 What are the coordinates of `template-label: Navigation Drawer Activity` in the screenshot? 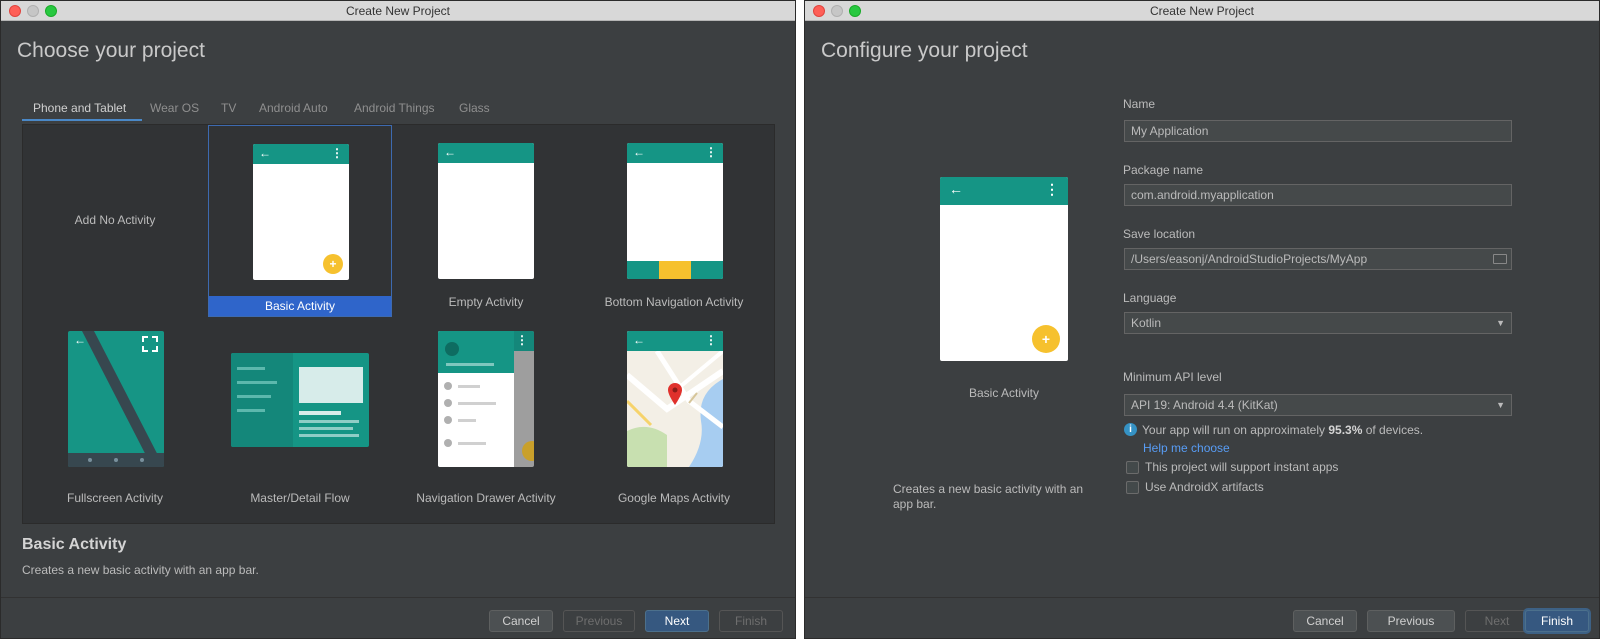 It's located at (486, 498).